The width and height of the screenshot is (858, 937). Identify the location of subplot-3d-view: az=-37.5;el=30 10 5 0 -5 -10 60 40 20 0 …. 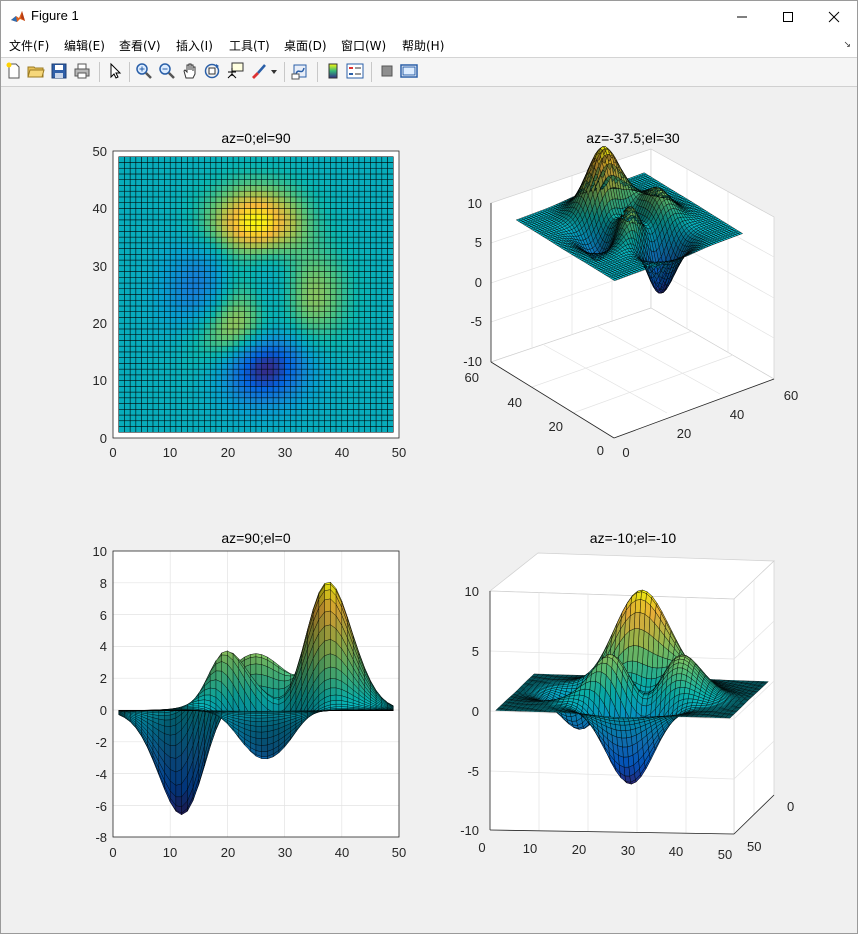
(630, 295).